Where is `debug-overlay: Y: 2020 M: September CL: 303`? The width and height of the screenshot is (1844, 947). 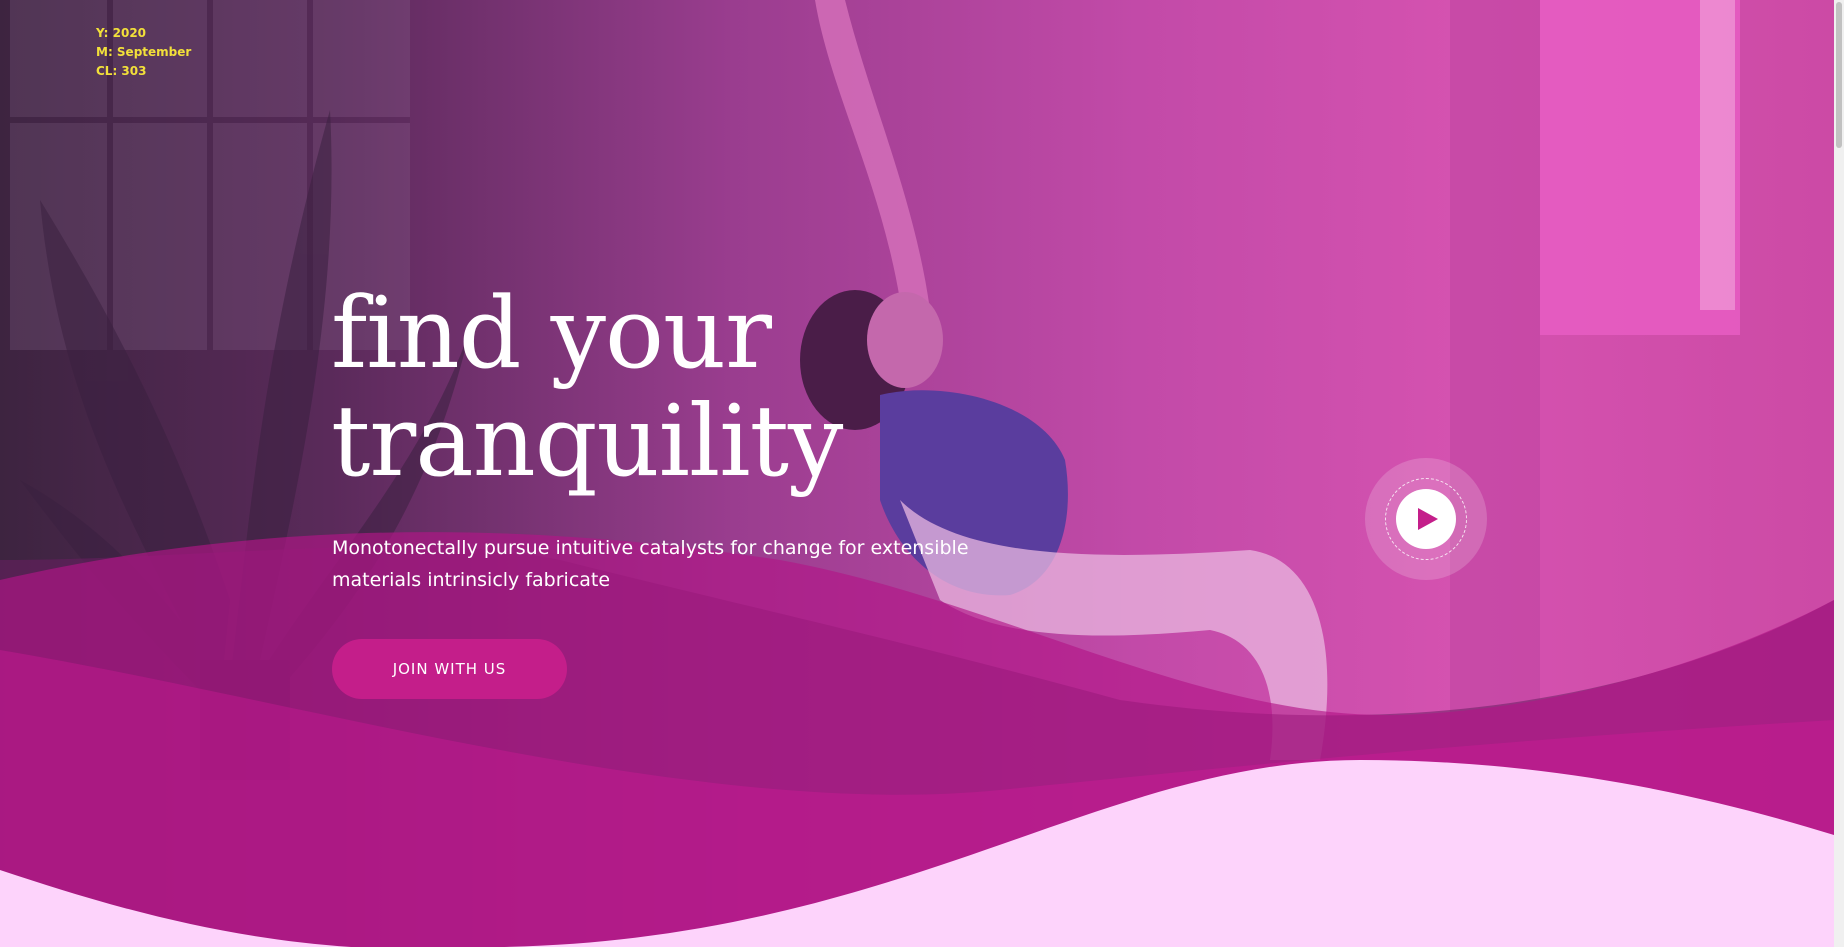
debug-overlay: Y: 2020 M: September CL: 303 is located at coordinates (143, 52).